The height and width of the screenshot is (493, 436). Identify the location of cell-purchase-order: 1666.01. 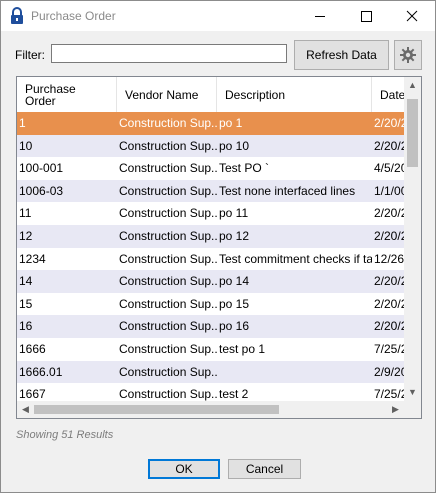
(41, 371).